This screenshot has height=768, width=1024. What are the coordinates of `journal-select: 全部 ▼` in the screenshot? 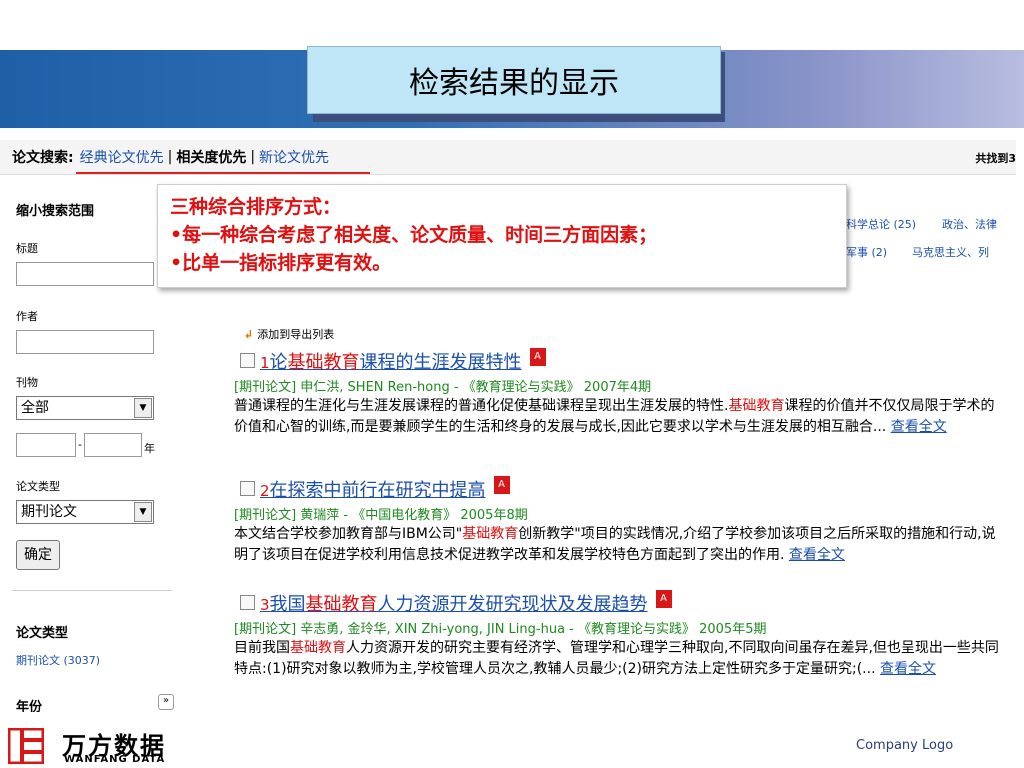 It's located at (85, 408).